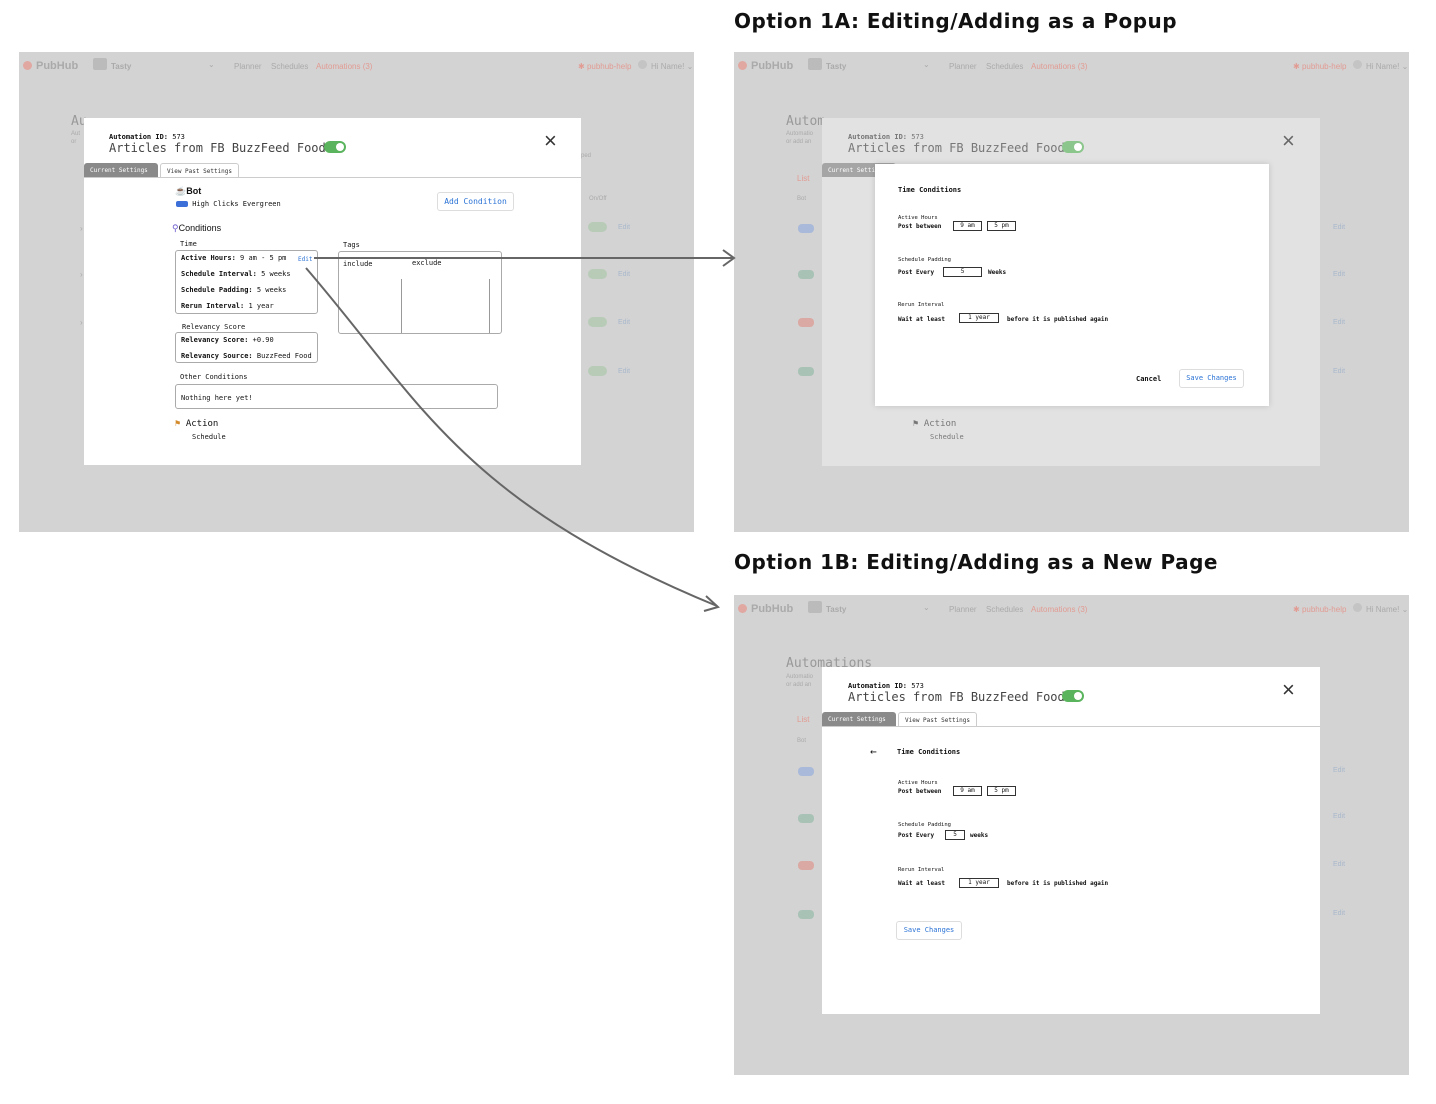 This screenshot has width=1436, height=1104. I want to click on arrow-to-new-page, so click(511, 437).